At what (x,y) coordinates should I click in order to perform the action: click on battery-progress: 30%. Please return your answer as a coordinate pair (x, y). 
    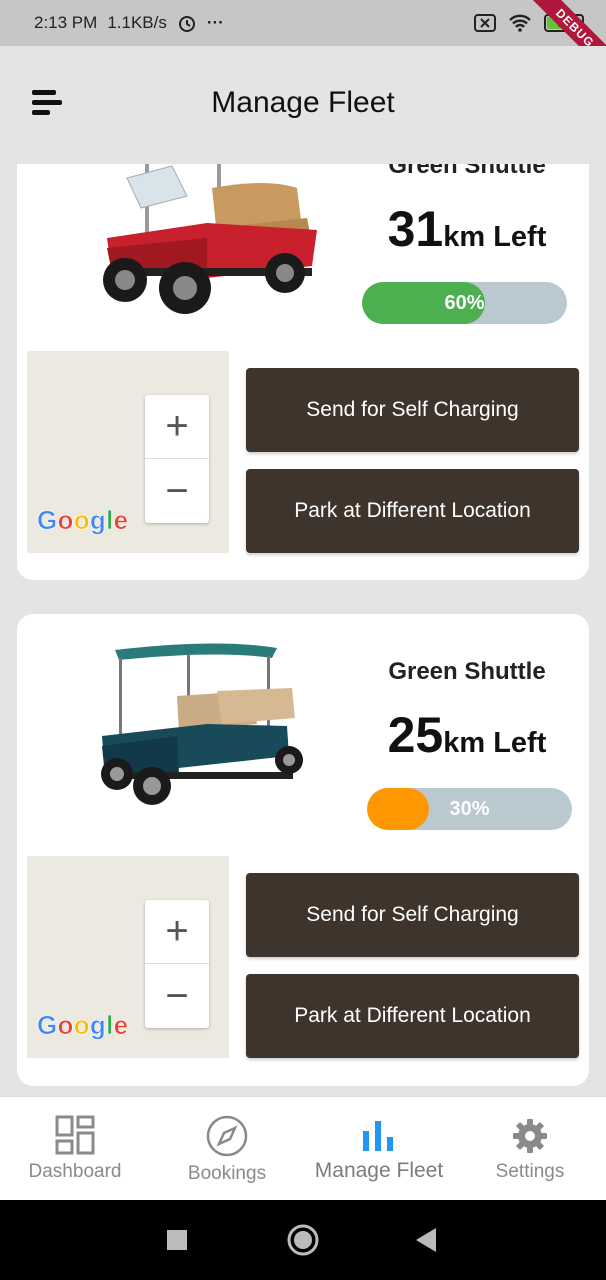
    Looking at the image, I should click on (469, 809).